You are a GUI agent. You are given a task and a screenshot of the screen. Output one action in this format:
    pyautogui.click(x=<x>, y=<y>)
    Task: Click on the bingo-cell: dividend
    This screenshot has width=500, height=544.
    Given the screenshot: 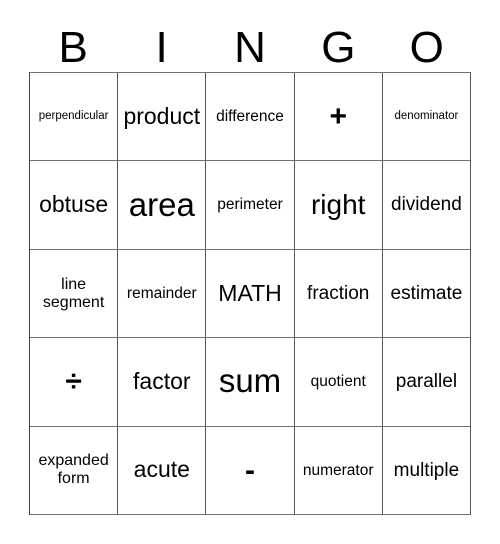 What is the action you would take?
    pyautogui.click(x=427, y=205)
    